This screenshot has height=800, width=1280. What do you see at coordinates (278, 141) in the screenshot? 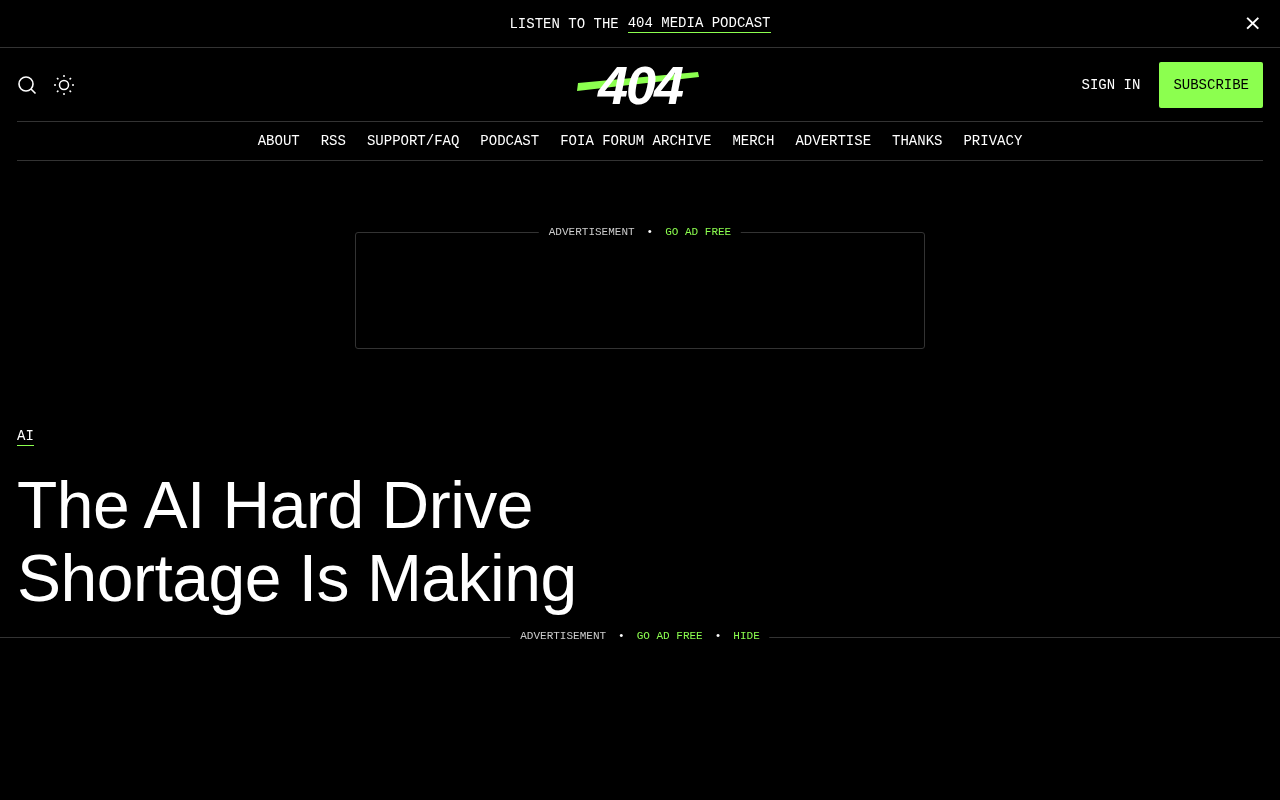
I see `nav-link: ABOUT` at bounding box center [278, 141].